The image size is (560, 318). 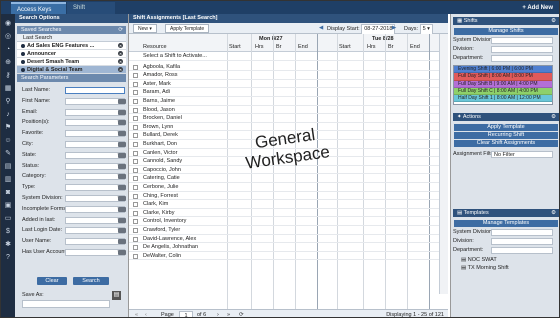 What do you see at coordinates (71, 38) in the screenshot?
I see `last-search-item: Last Search` at bounding box center [71, 38].